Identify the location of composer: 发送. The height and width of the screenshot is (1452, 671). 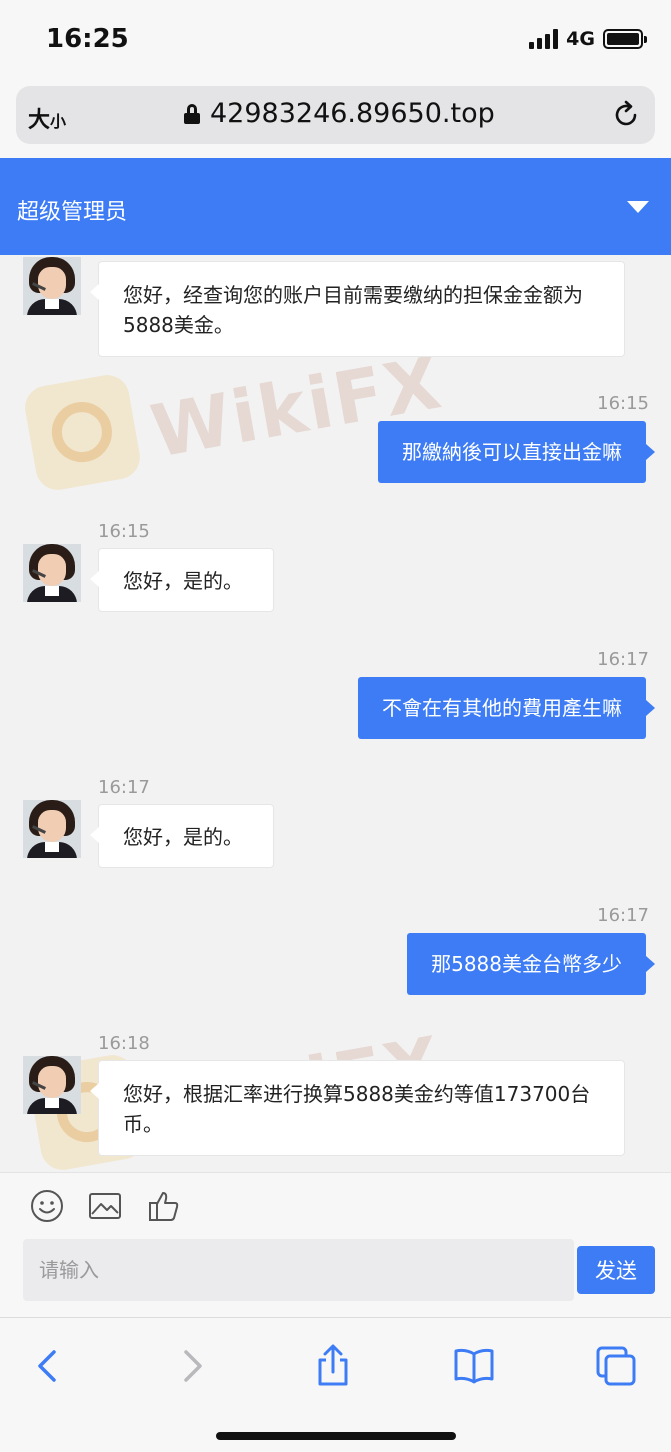
(335, 1277).